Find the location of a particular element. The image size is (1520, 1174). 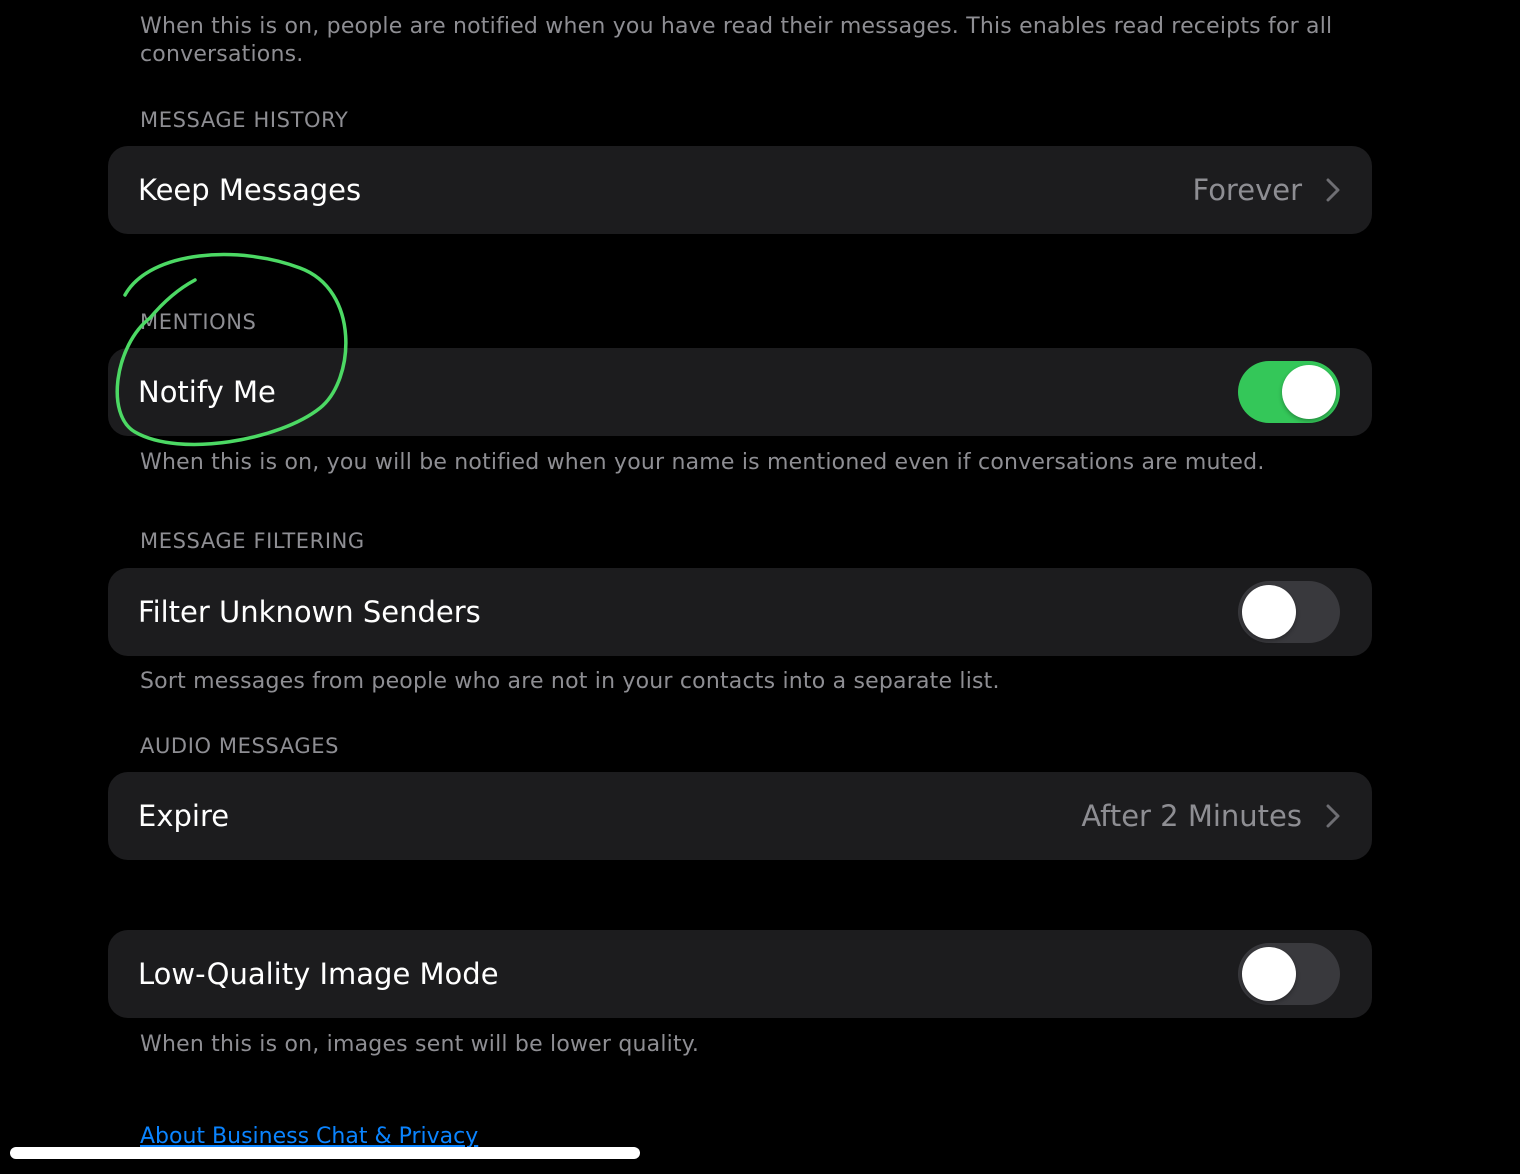

notify-me-toggle is located at coordinates (1289, 392).